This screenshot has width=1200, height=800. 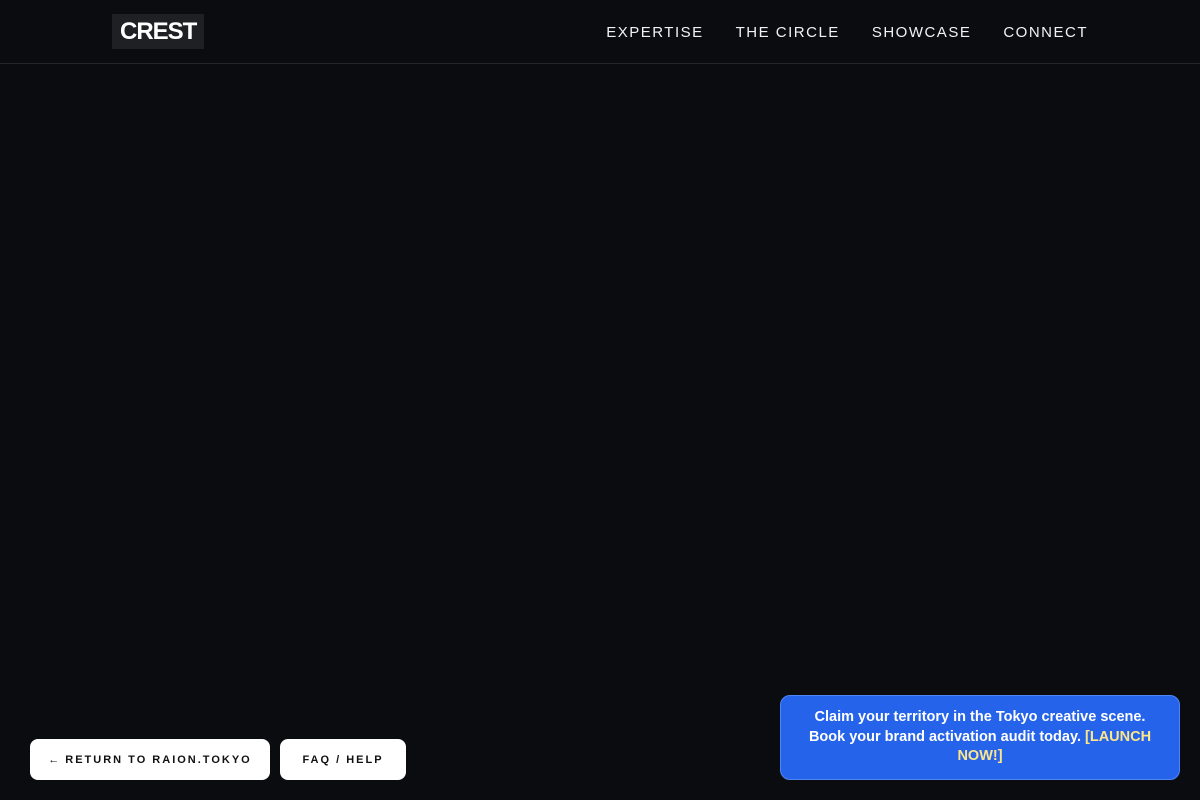 What do you see at coordinates (654, 32) in the screenshot?
I see `nav-item-expertise: EXPERTISE` at bounding box center [654, 32].